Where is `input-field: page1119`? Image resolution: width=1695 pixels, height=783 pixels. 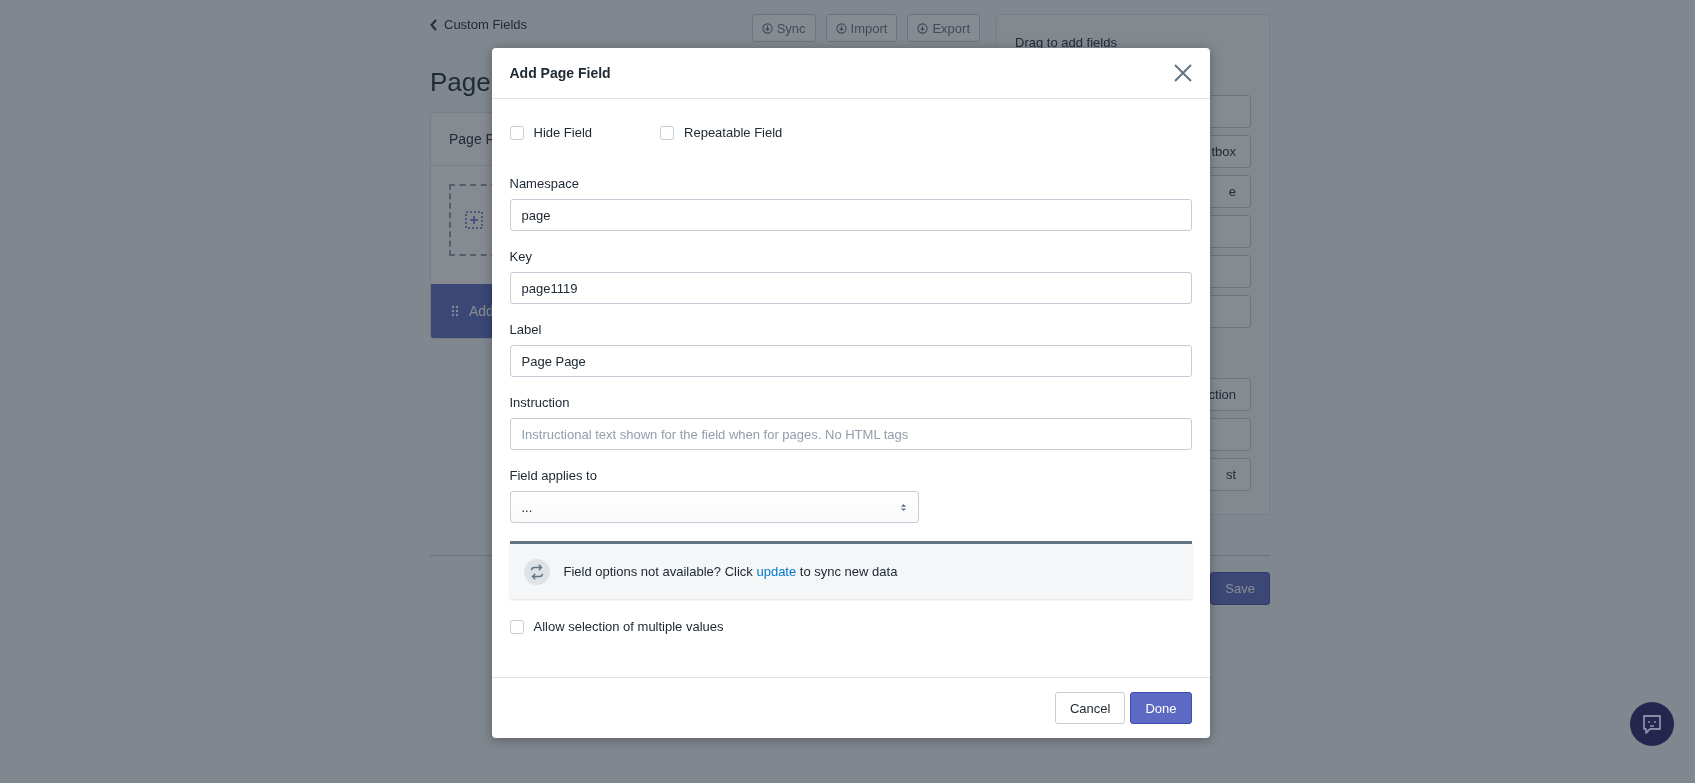 input-field: page1119 is located at coordinates (850, 288).